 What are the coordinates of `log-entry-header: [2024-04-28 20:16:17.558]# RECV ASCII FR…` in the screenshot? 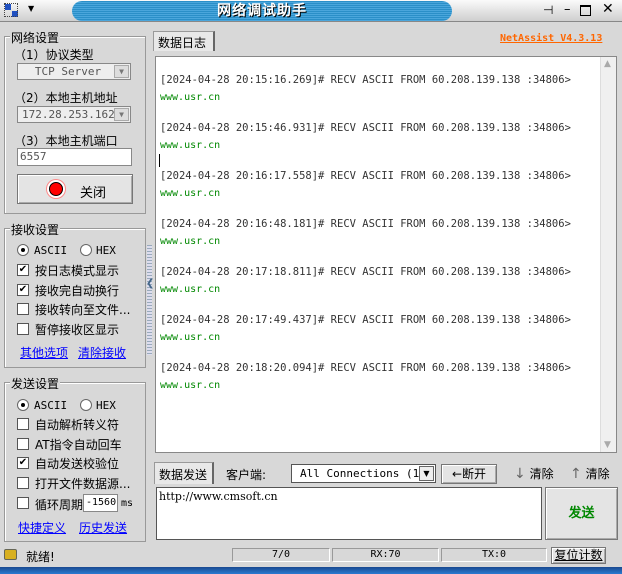 It's located at (365, 176).